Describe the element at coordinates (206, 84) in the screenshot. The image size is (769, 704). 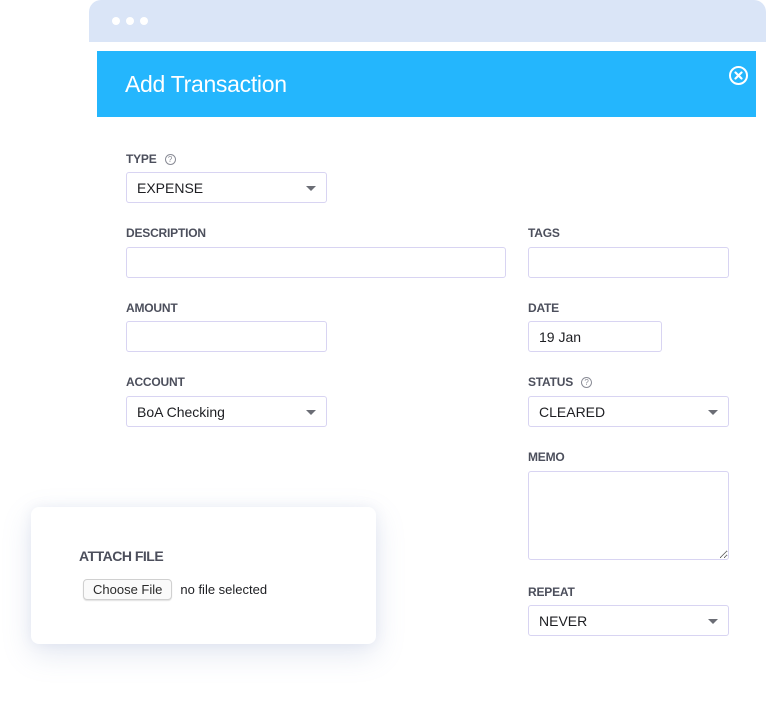
I see `dialog-title: Add Transaction` at that location.